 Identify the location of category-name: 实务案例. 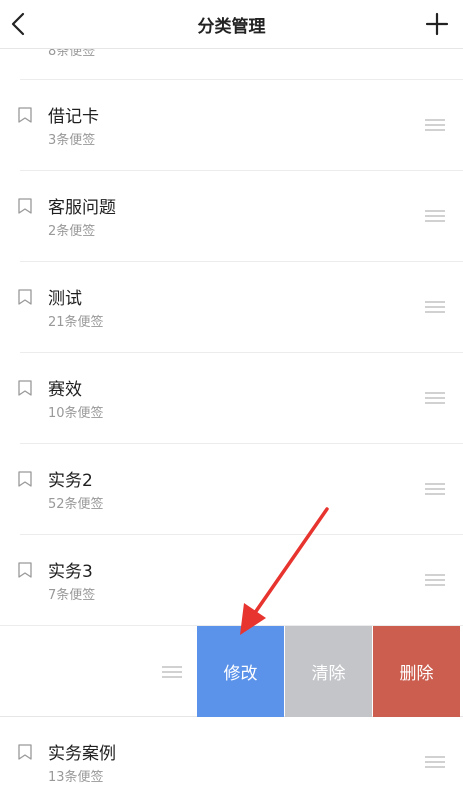
(82, 754).